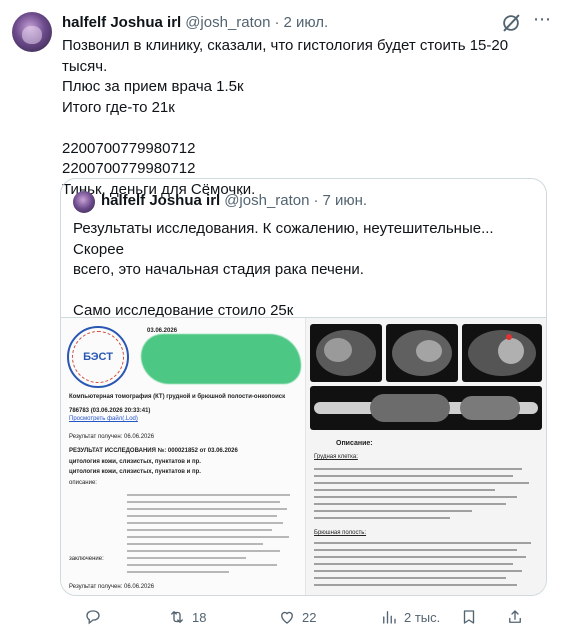  Describe the element at coordinates (218, 269) in the screenshot. I see `quoted-line: всего, это начальная стадия рака печени.` at that location.